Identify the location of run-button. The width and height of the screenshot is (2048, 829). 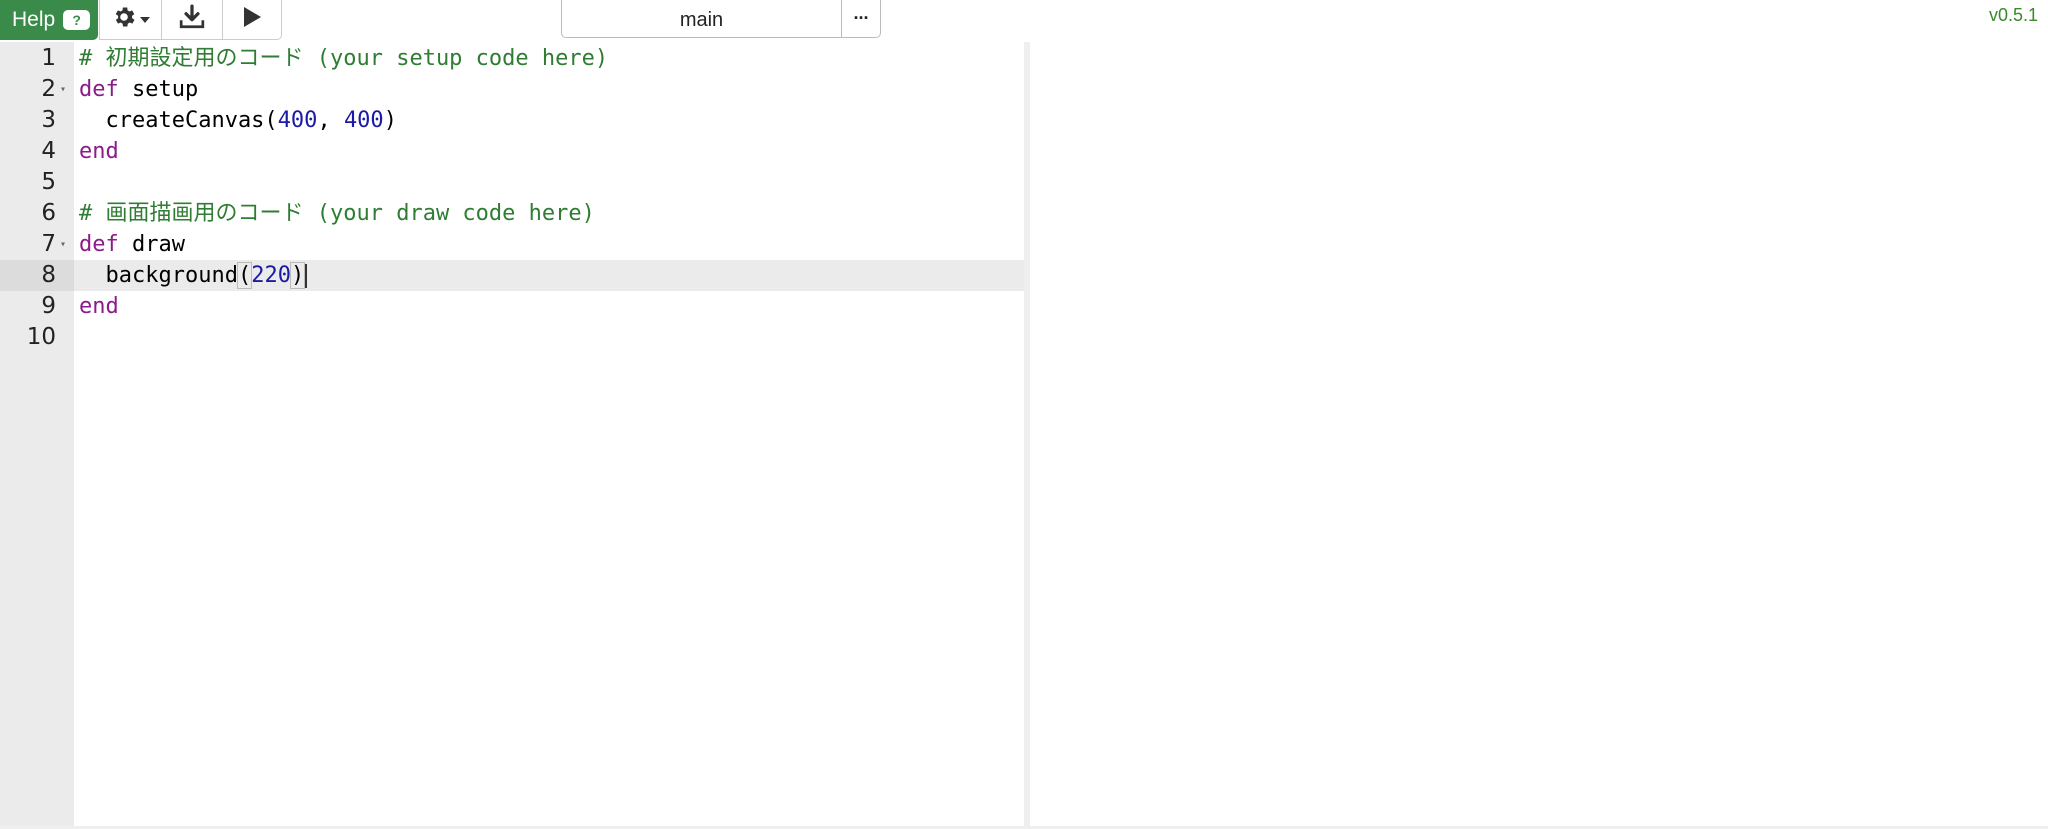
(252, 20).